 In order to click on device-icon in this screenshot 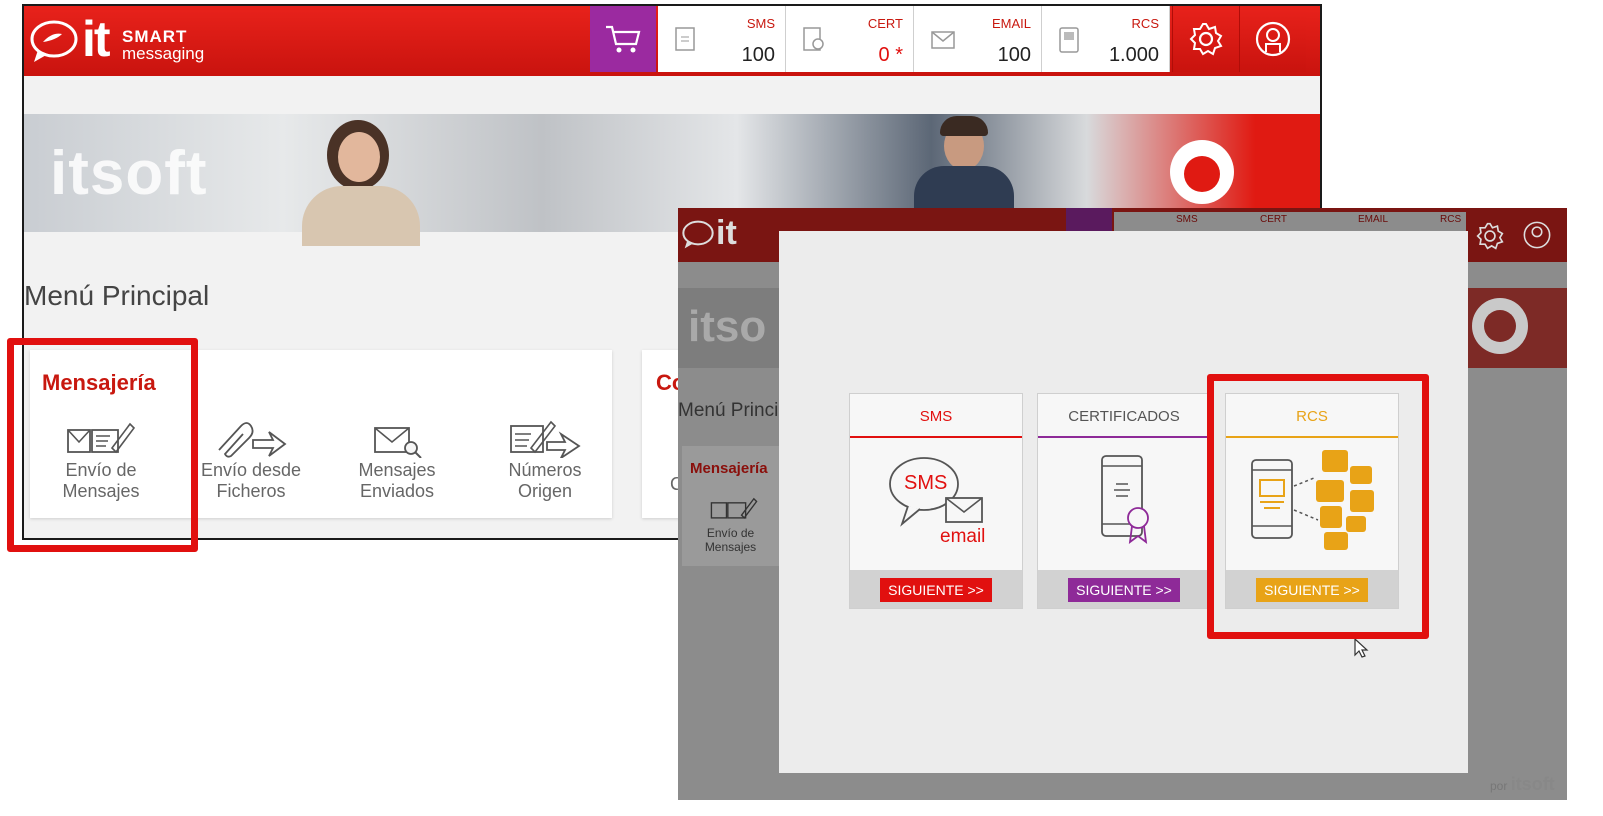, I will do `click(1069, 40)`.